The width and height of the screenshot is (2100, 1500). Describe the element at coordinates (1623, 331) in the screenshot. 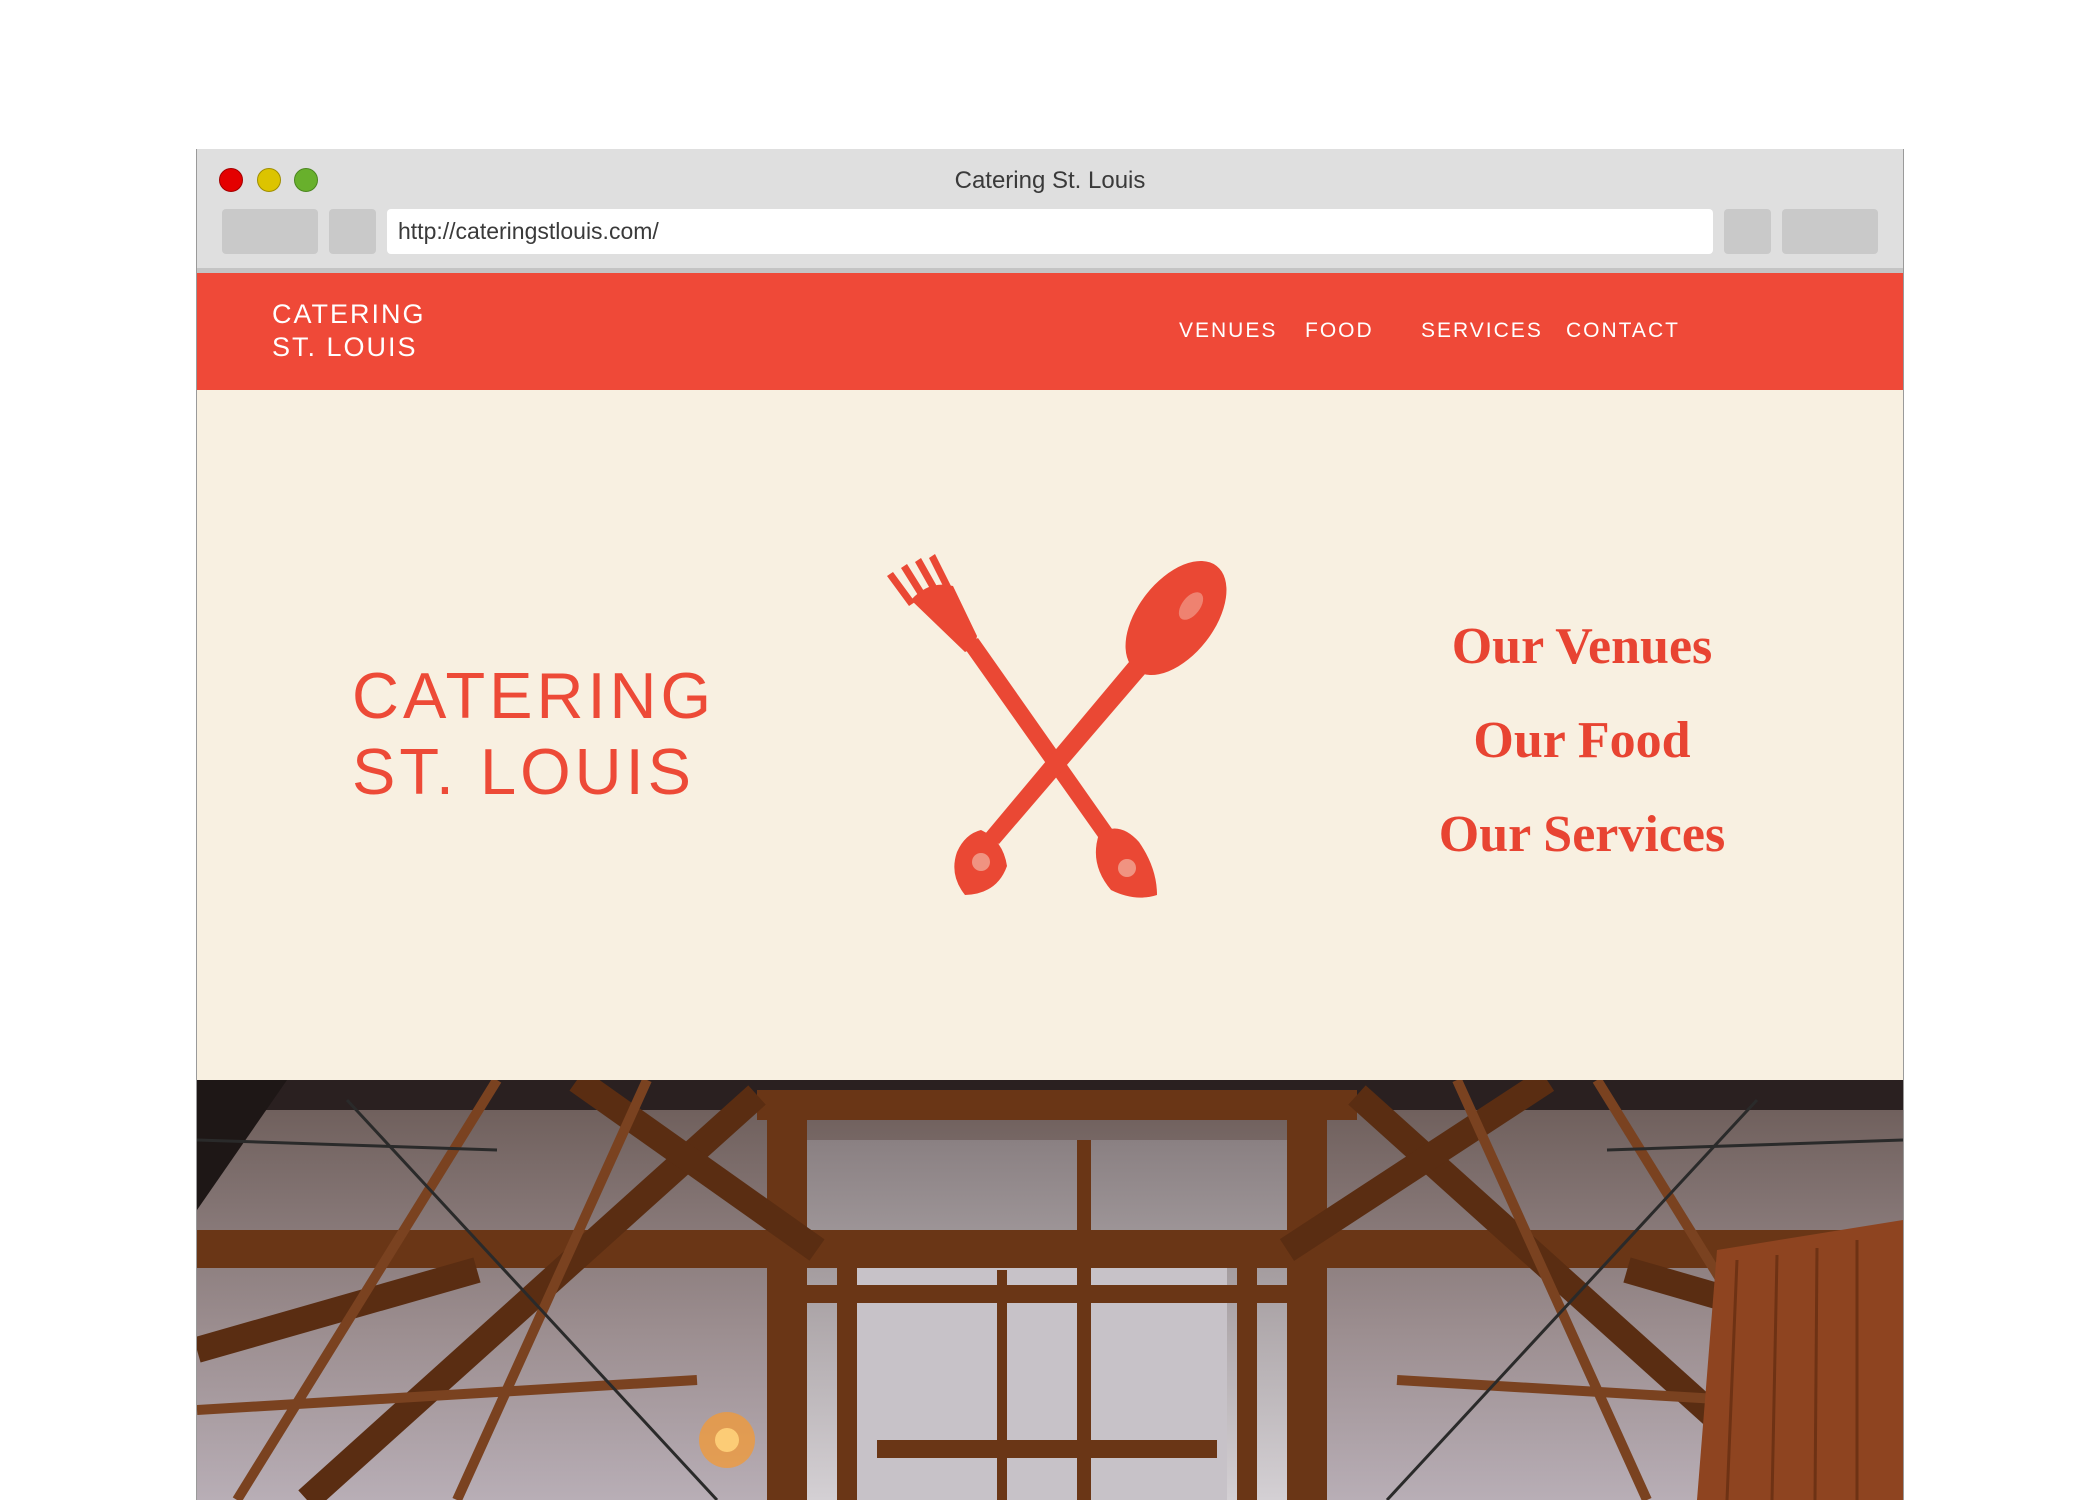

I see `nav-contact: CONTACT` at that location.